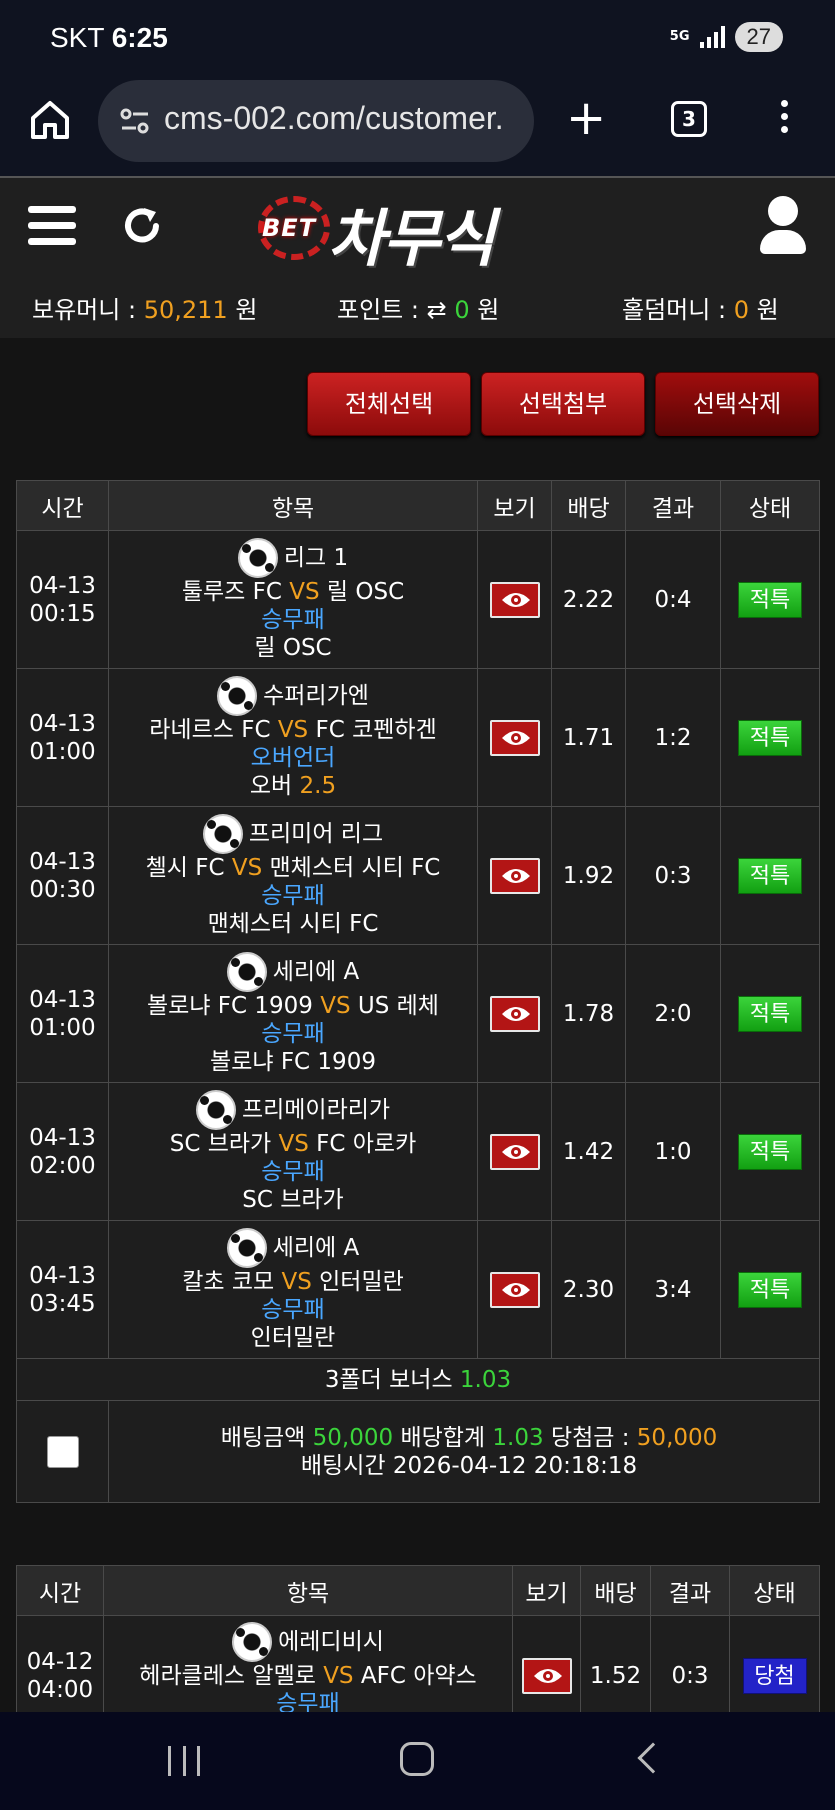  Describe the element at coordinates (689, 119) in the screenshot. I see `tab-switcher-button: 3` at that location.